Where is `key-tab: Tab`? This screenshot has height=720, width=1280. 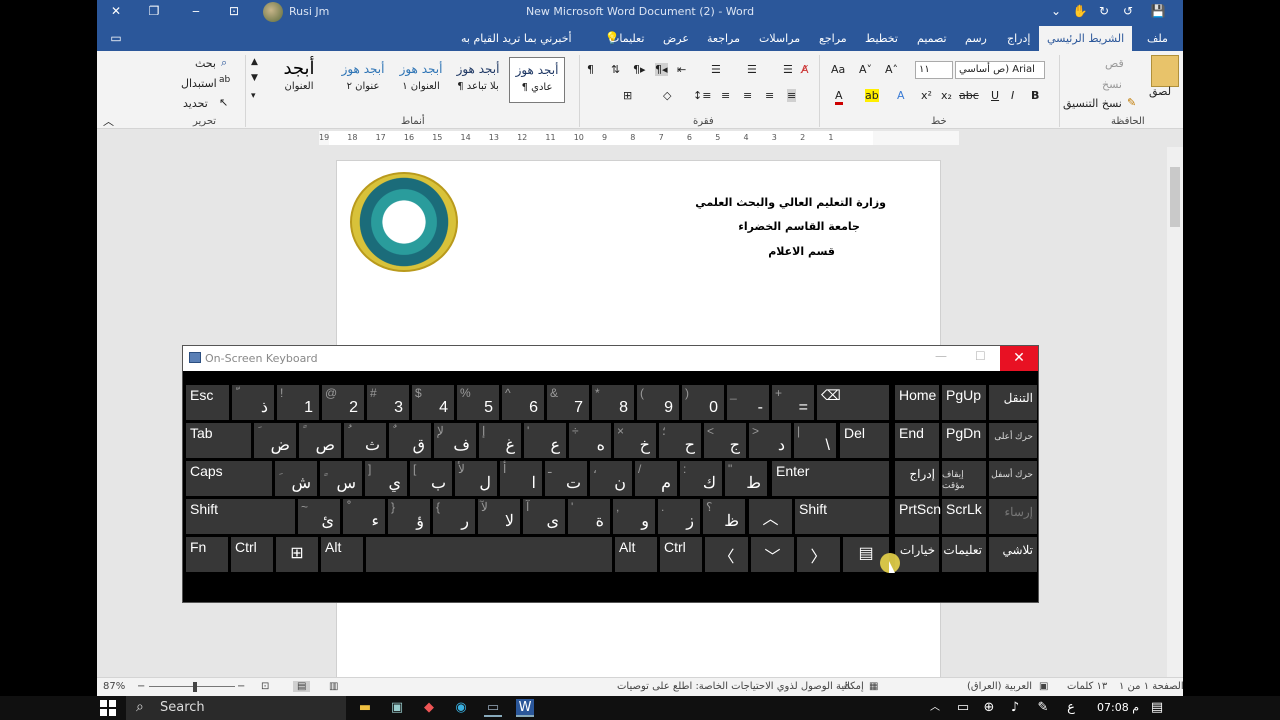
key-tab: Tab is located at coordinates (218, 440).